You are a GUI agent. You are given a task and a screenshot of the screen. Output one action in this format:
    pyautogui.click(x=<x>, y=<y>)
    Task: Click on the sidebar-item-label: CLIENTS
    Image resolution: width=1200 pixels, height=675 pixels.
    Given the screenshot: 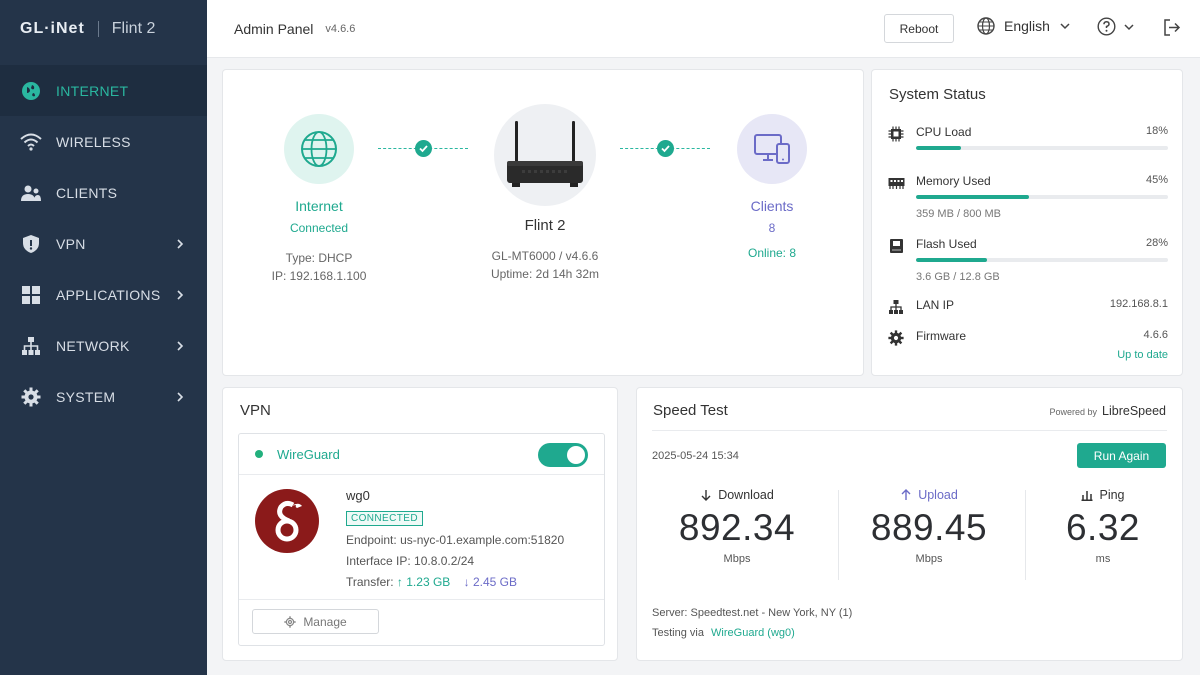 What is the action you would take?
    pyautogui.click(x=87, y=192)
    